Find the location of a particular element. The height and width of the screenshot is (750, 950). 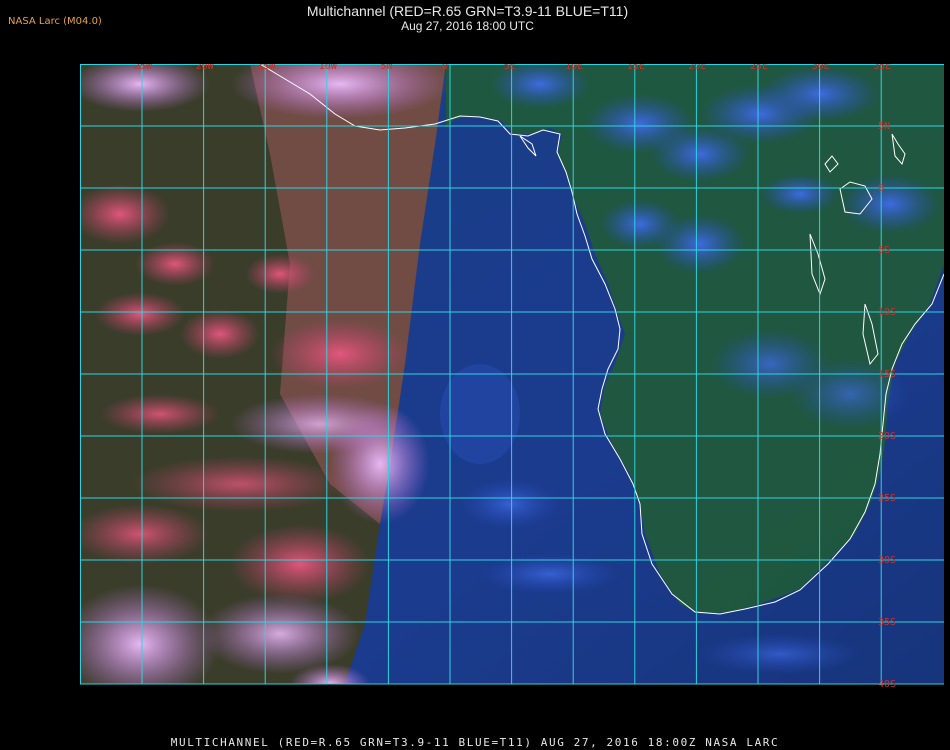

longitude-label: 25E is located at coordinates (759, 68).